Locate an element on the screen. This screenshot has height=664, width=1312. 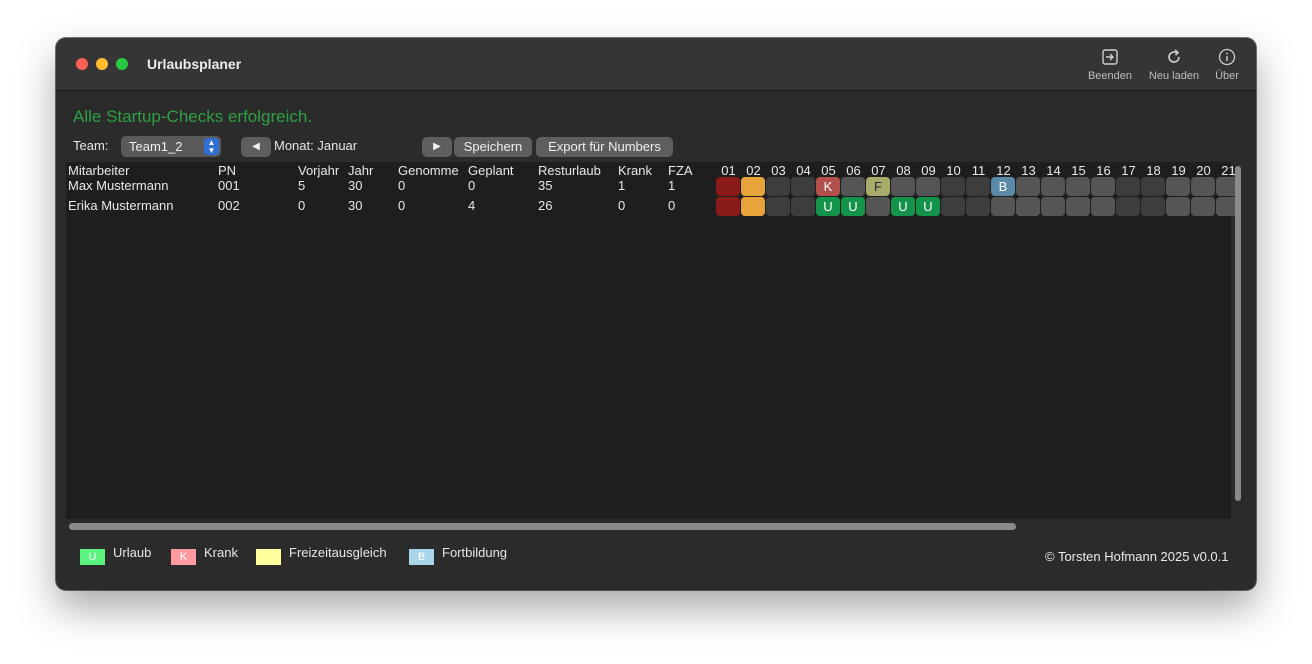
header-day-02: 02 is located at coordinates (753, 170).